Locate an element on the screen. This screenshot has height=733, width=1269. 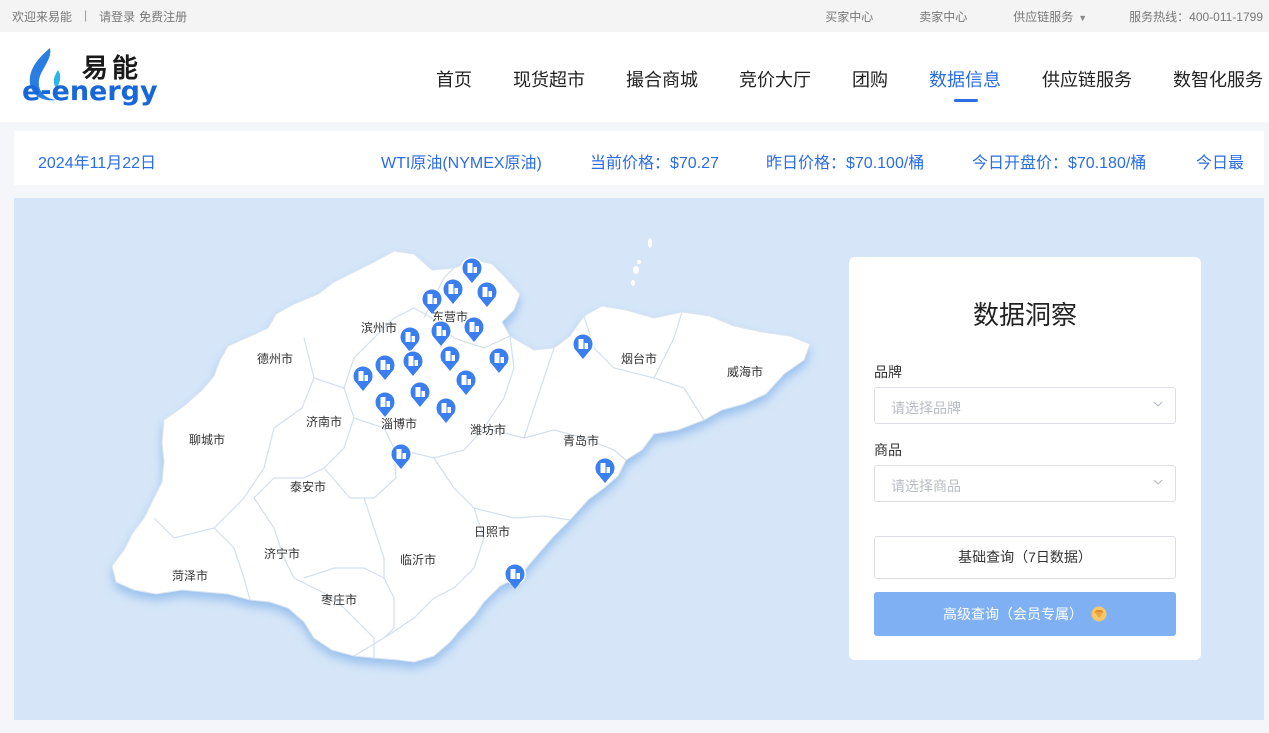
hotline-text: 服务热线：400-011-1799 is located at coordinates (1196, 17).